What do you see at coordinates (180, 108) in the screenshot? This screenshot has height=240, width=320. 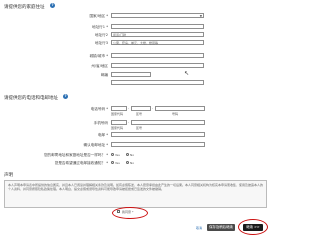 I see `phone-number-input` at bounding box center [180, 108].